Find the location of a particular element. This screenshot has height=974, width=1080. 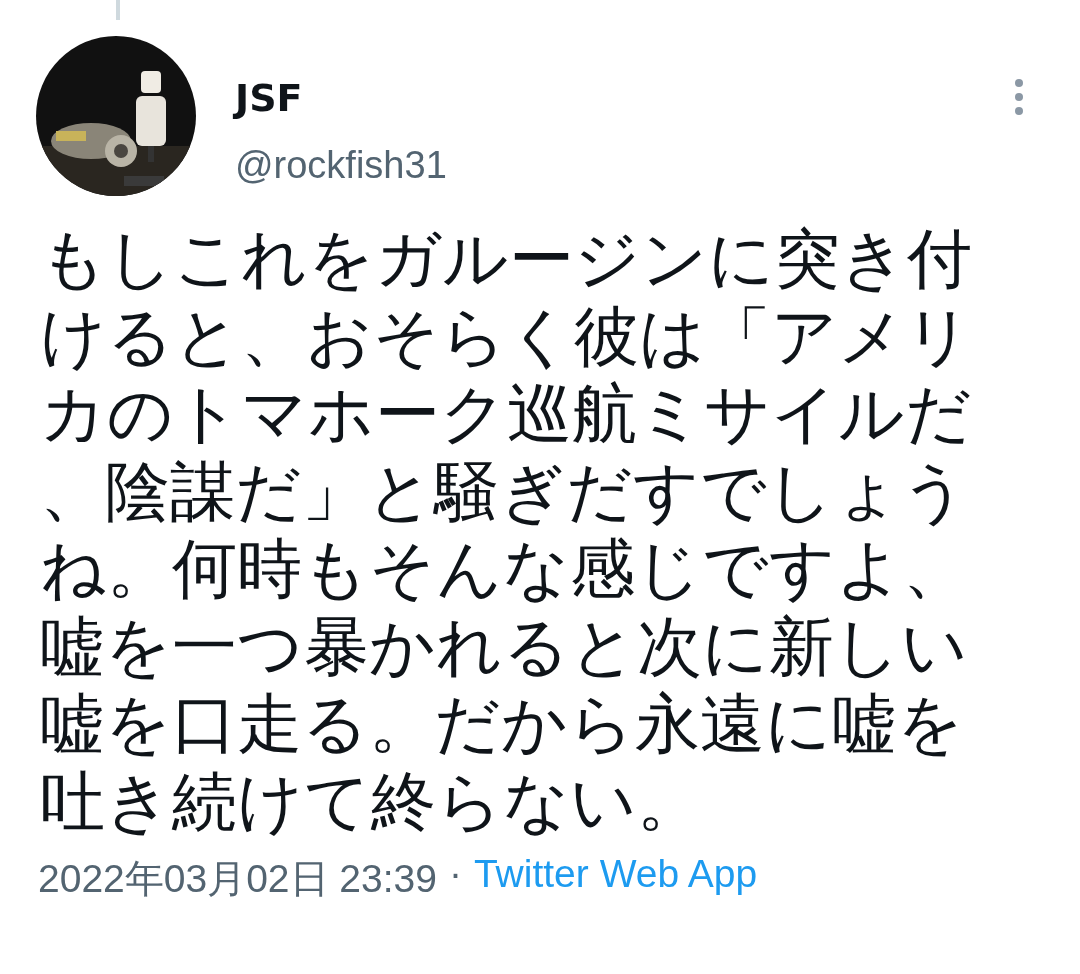

author-name: JSF is located at coordinates (269, 98).